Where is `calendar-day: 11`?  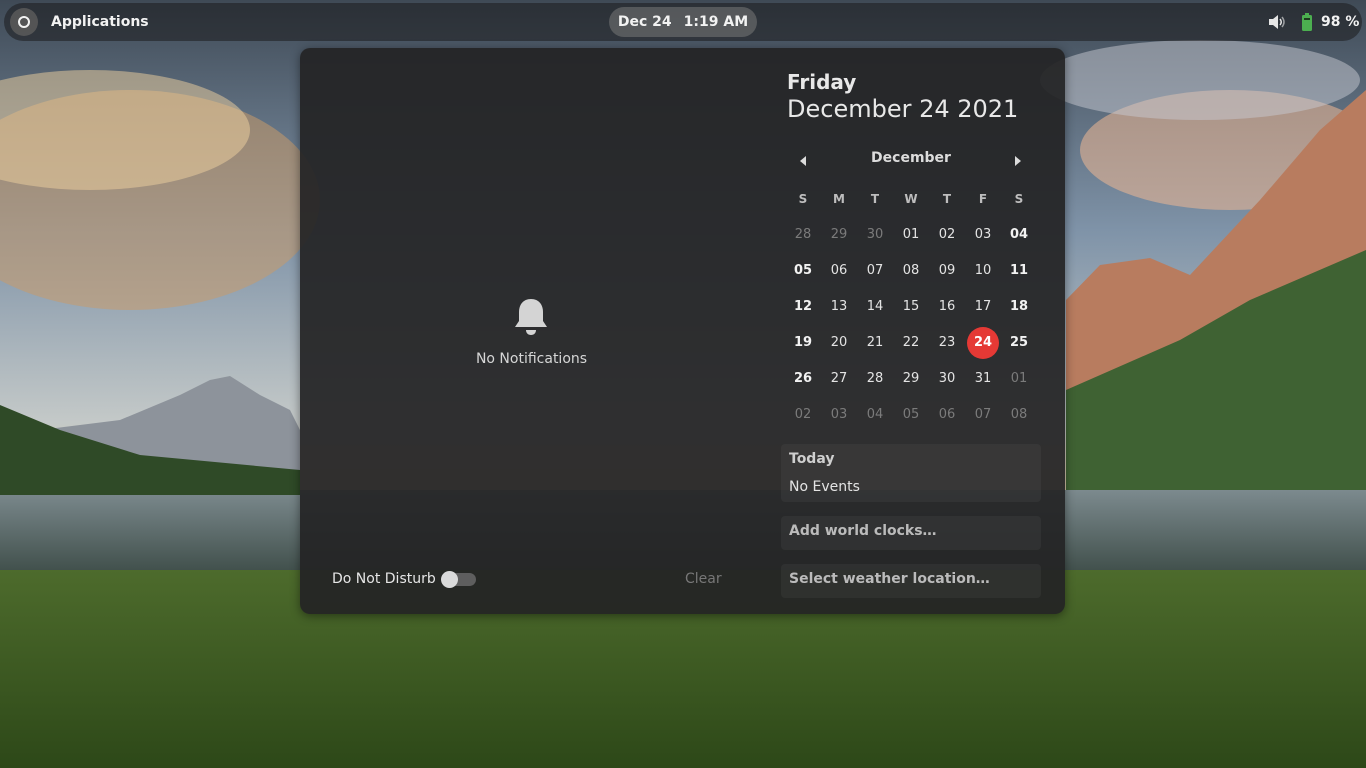 calendar-day: 11 is located at coordinates (1019, 271).